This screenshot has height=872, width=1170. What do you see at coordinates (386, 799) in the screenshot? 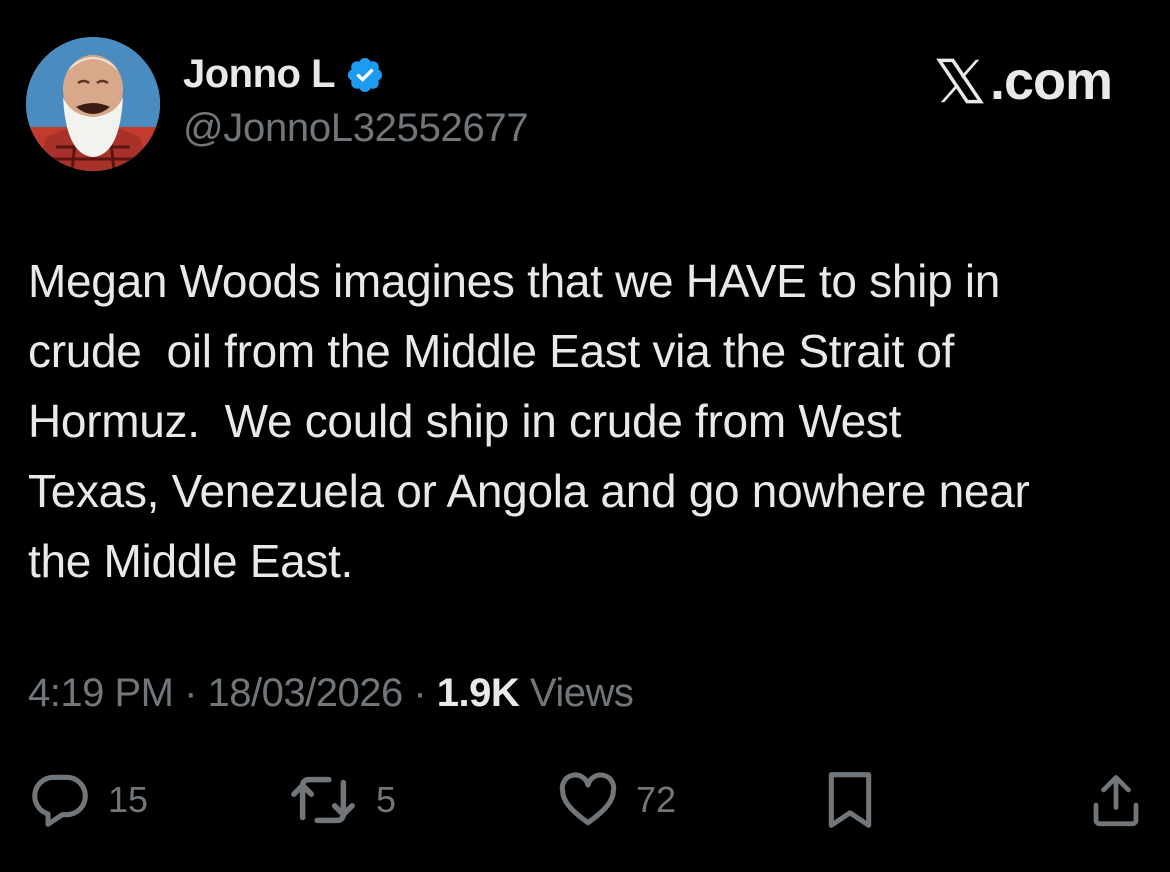
I see `repost-count: 5` at bounding box center [386, 799].